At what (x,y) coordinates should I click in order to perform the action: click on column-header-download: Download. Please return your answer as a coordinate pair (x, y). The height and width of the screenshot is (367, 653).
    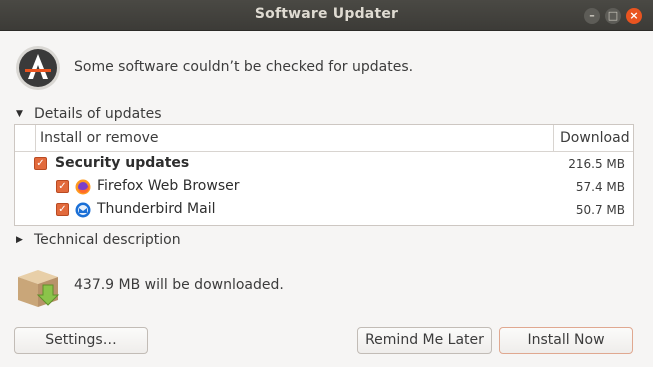
    Looking at the image, I should click on (595, 138).